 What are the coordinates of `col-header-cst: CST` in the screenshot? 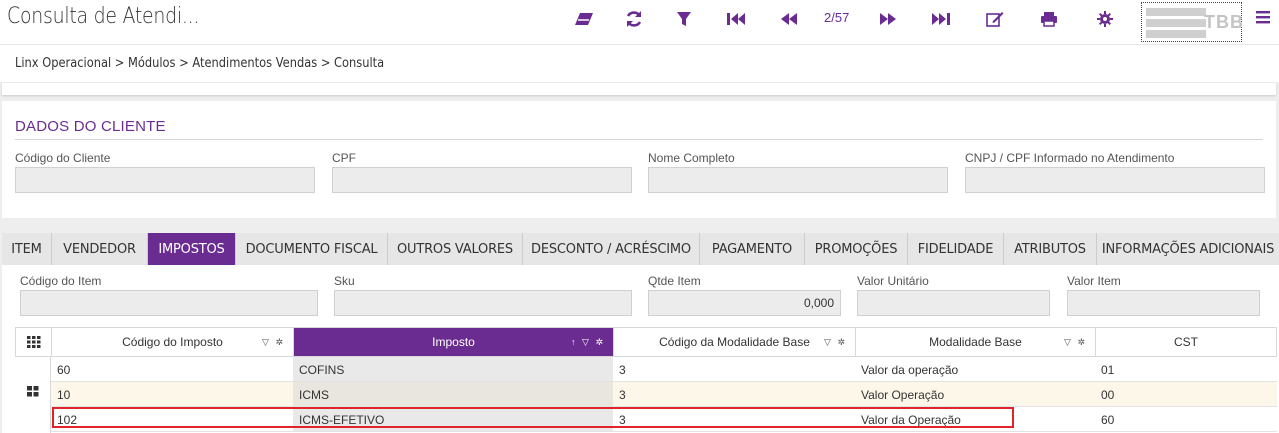 It's located at (1186, 342).